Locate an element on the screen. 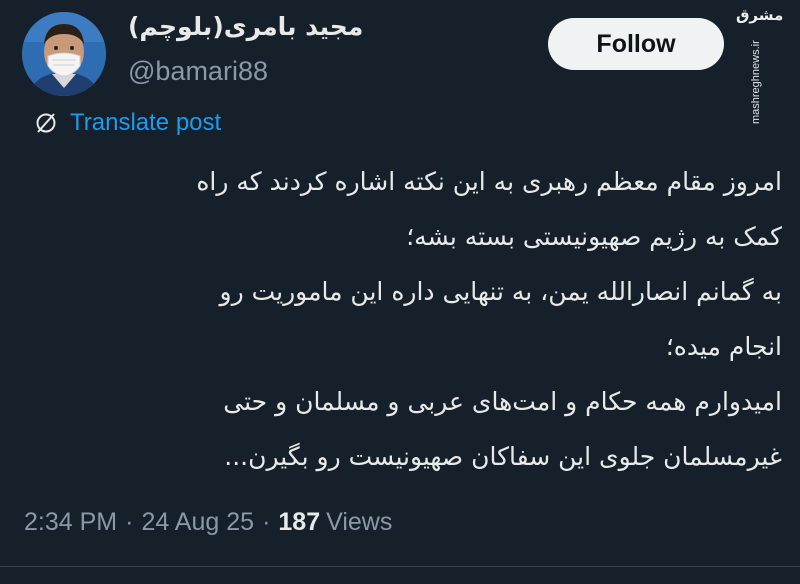 The width and height of the screenshot is (800, 584). watermark-logo: مشرق is located at coordinates (760, 15).